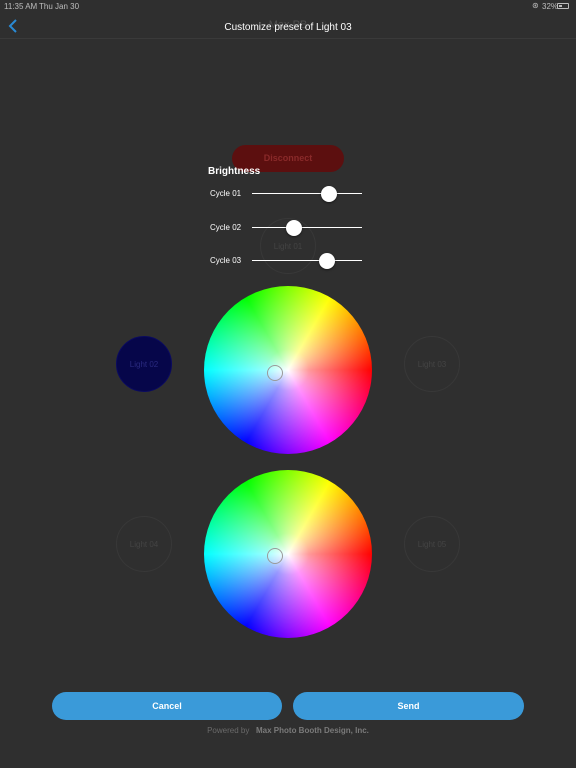 The image size is (576, 768). Describe the element at coordinates (288, 6) in the screenshot. I see `status-bar: 11:35 AM Thu Jan 30 ⊛ 32%` at that location.